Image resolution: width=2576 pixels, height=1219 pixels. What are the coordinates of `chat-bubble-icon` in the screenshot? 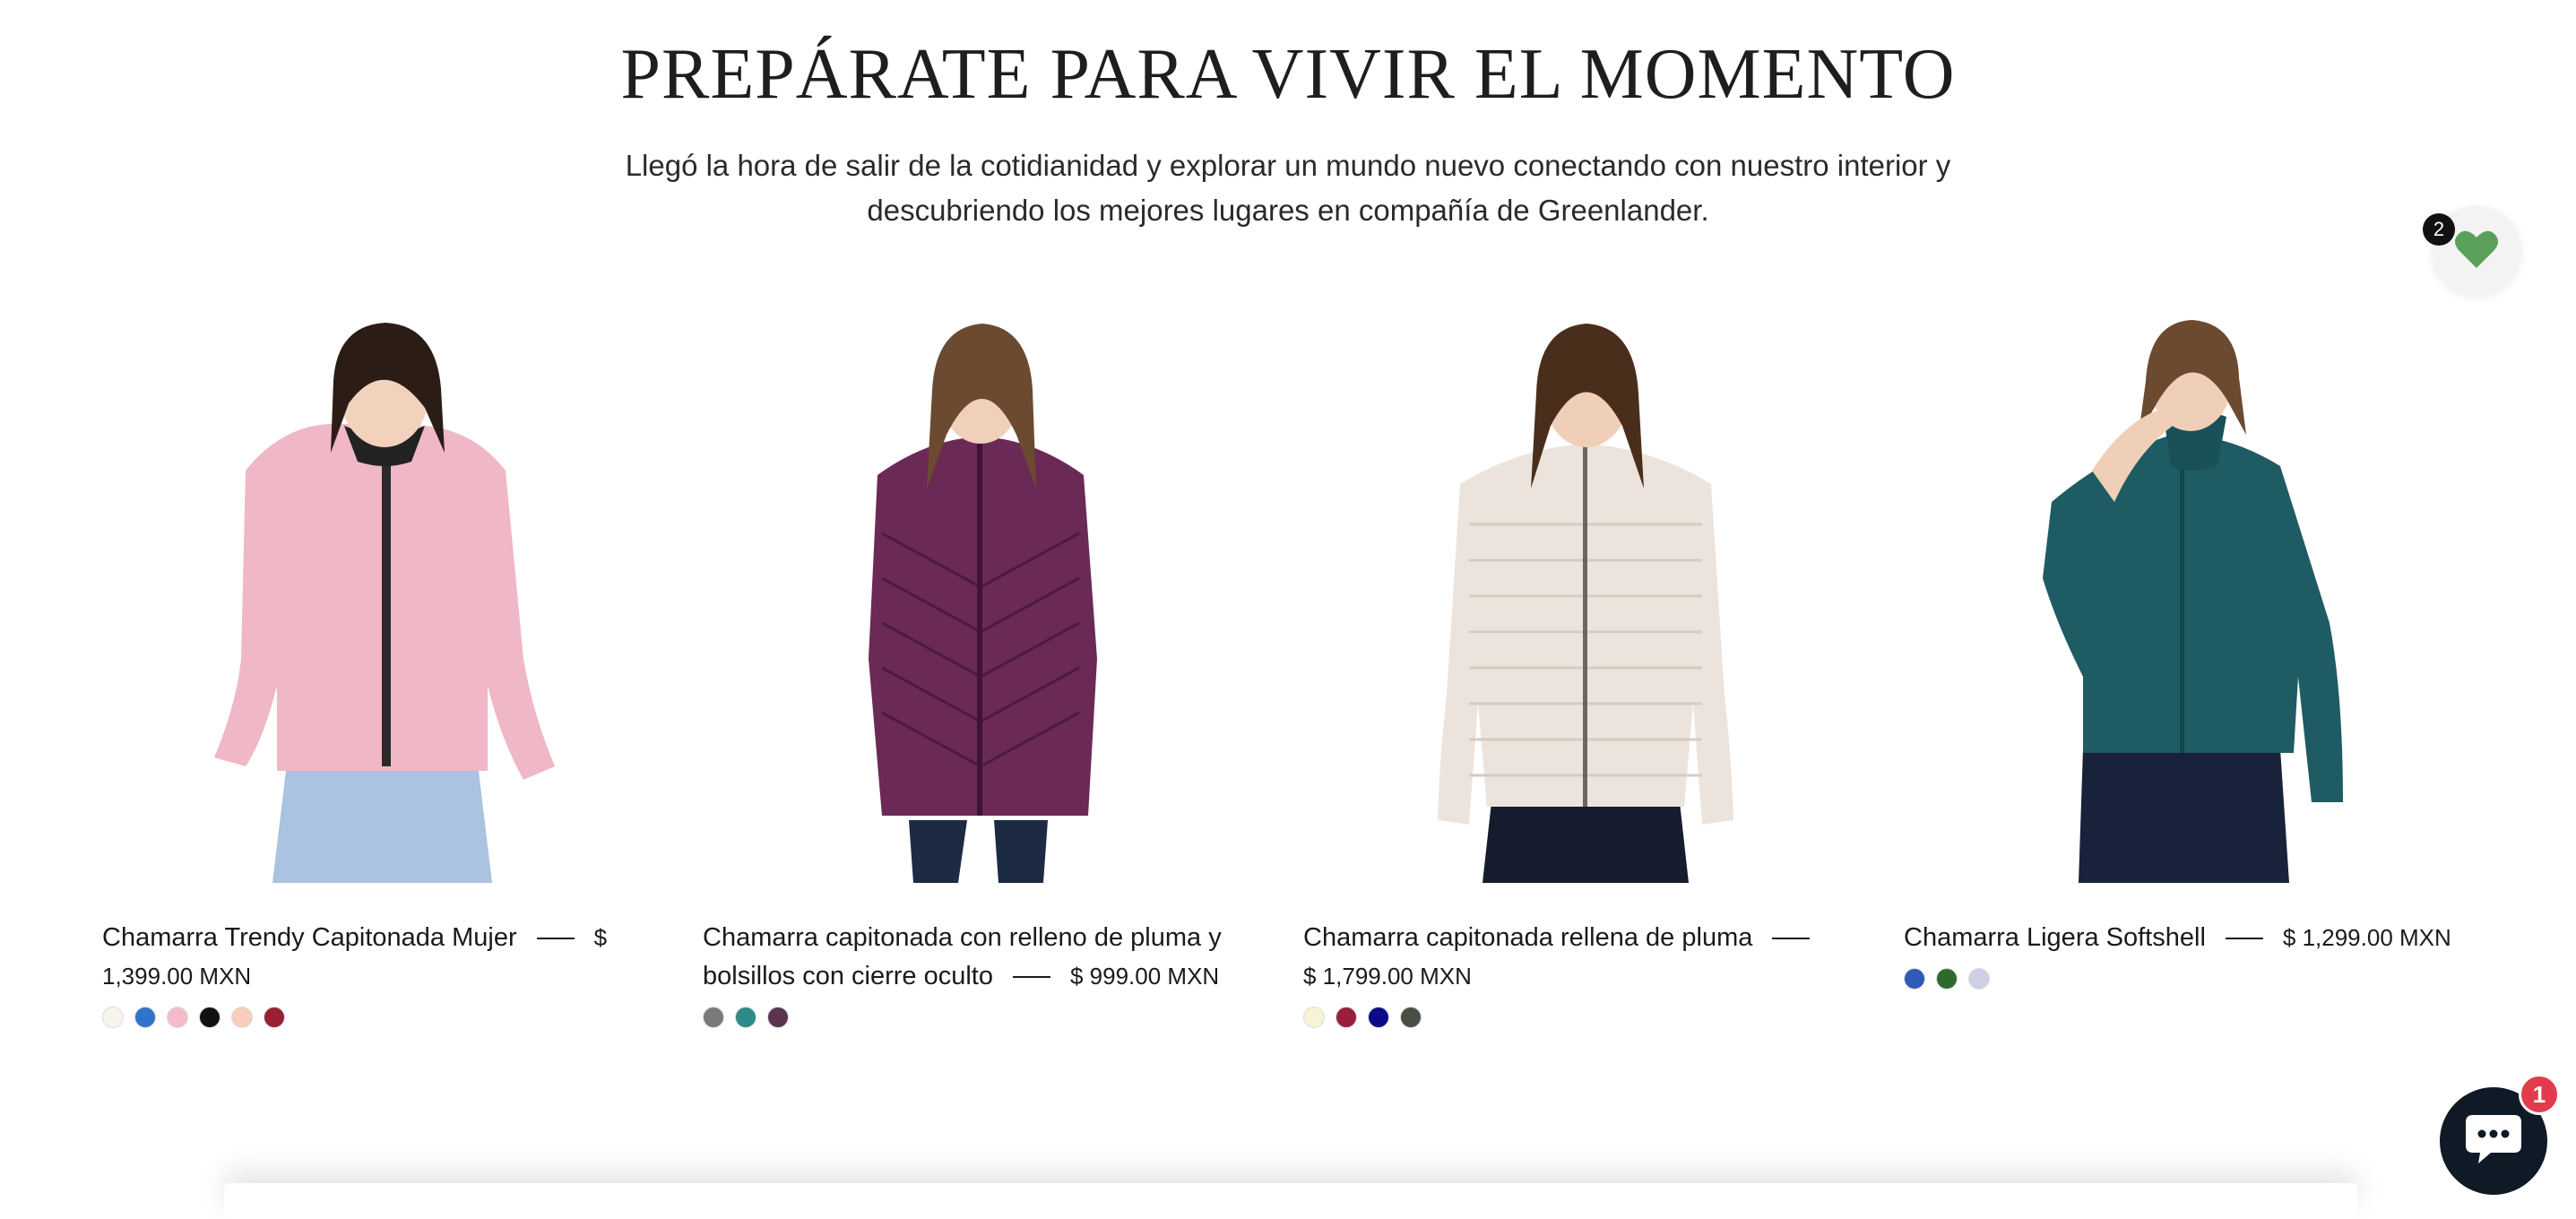 It's located at (2493, 1141).